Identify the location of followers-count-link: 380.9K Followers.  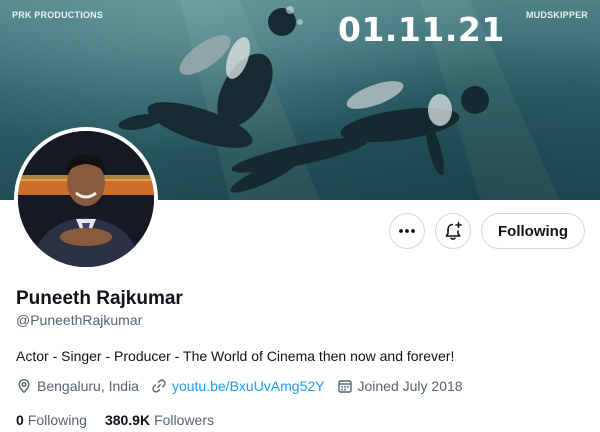
(159, 420).